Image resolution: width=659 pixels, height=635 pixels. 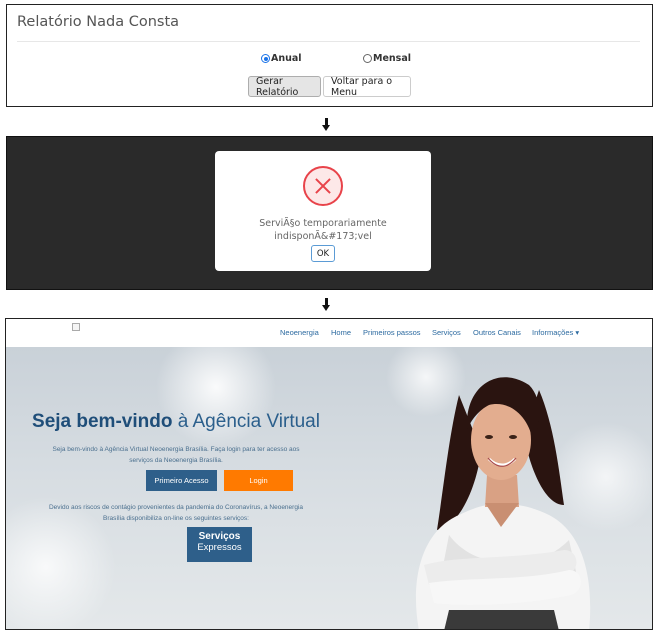 What do you see at coordinates (219, 547) in the screenshot?
I see `services-label-2: Expressos` at bounding box center [219, 547].